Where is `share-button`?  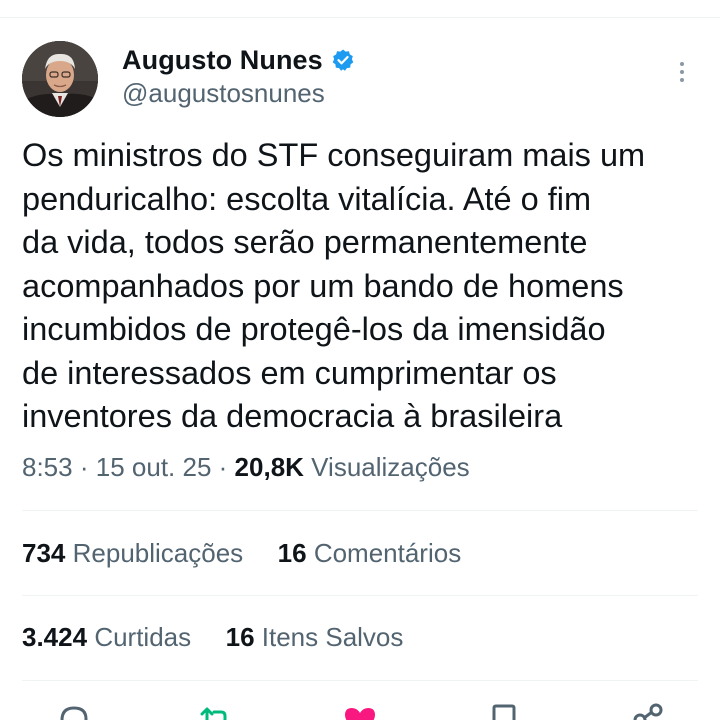 share-button is located at coordinates (648, 710).